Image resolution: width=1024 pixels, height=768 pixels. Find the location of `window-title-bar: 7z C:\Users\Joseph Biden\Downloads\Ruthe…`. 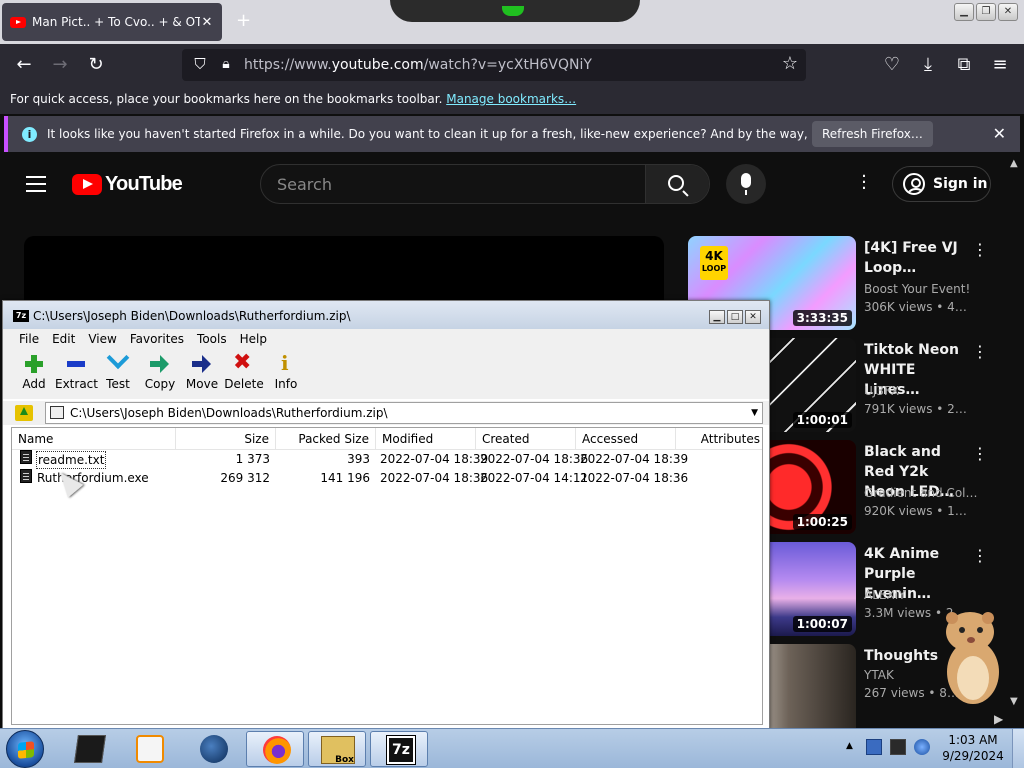

window-title-bar: 7z C:\Users\Joseph Biden\Downloads\Ruthe… is located at coordinates (386, 315).